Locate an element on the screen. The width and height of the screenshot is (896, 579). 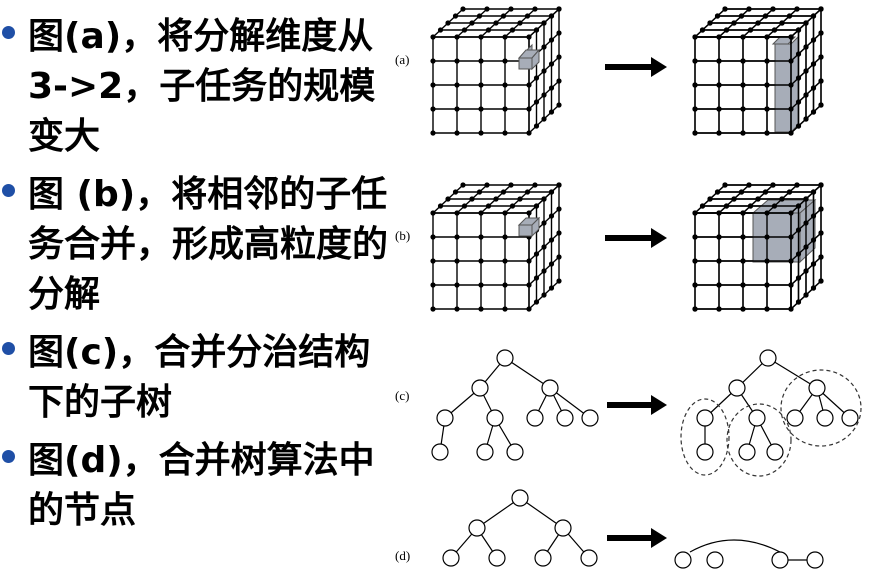
tree-d-left-node is located at coordinates (451, 558).